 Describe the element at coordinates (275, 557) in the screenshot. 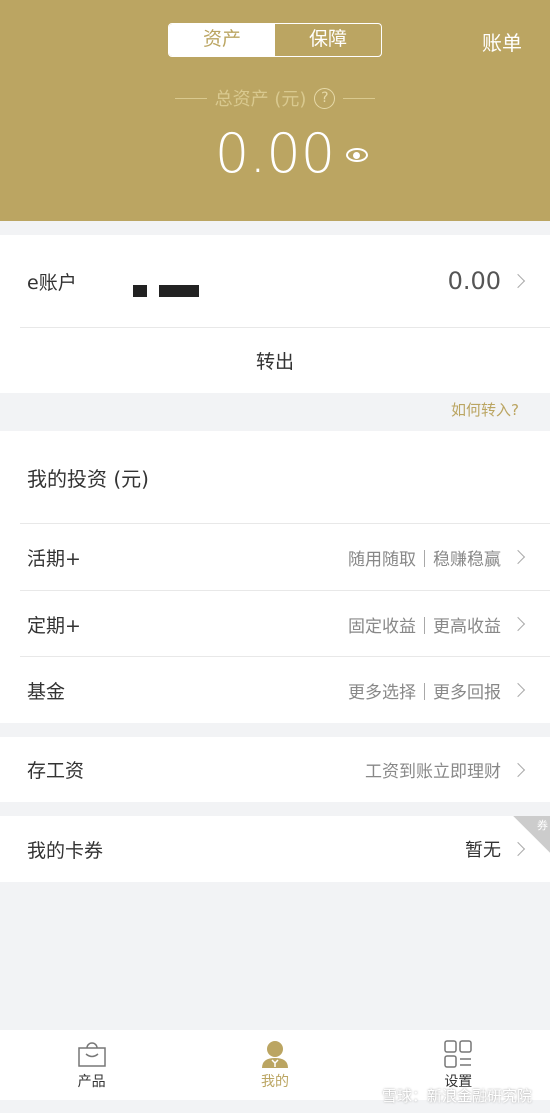

I see `current-deposit-row: 活期+ 随用随取｜稳赚稳赢` at that location.